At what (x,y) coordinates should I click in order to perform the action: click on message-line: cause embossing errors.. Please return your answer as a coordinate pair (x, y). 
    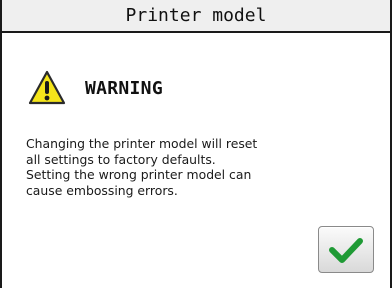
    Looking at the image, I should click on (102, 190).